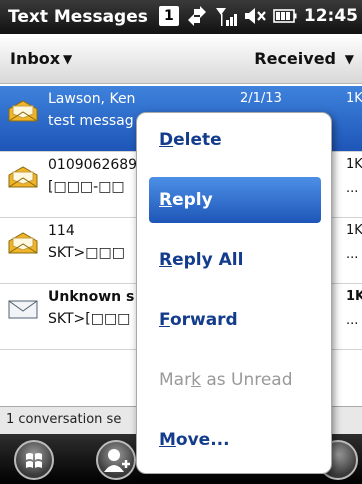  What do you see at coordinates (331, 16) in the screenshot?
I see `clock: 12:45` at bounding box center [331, 16].